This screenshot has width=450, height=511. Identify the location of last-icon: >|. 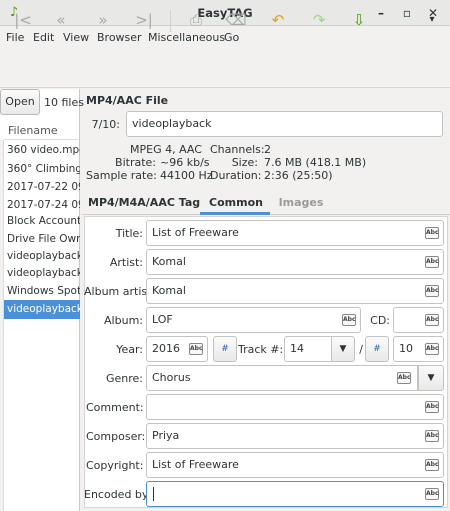
(144, 20).